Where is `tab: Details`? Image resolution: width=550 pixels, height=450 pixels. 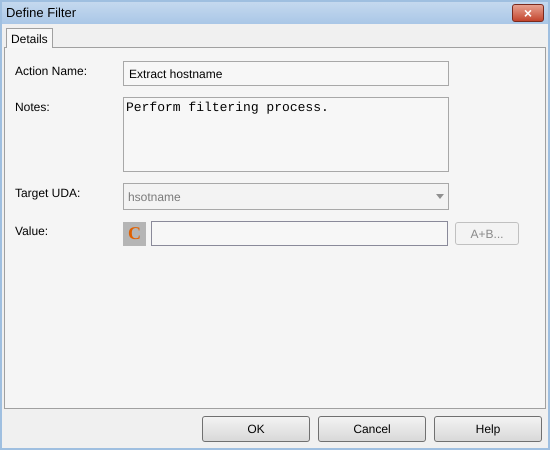 tab: Details is located at coordinates (29, 38).